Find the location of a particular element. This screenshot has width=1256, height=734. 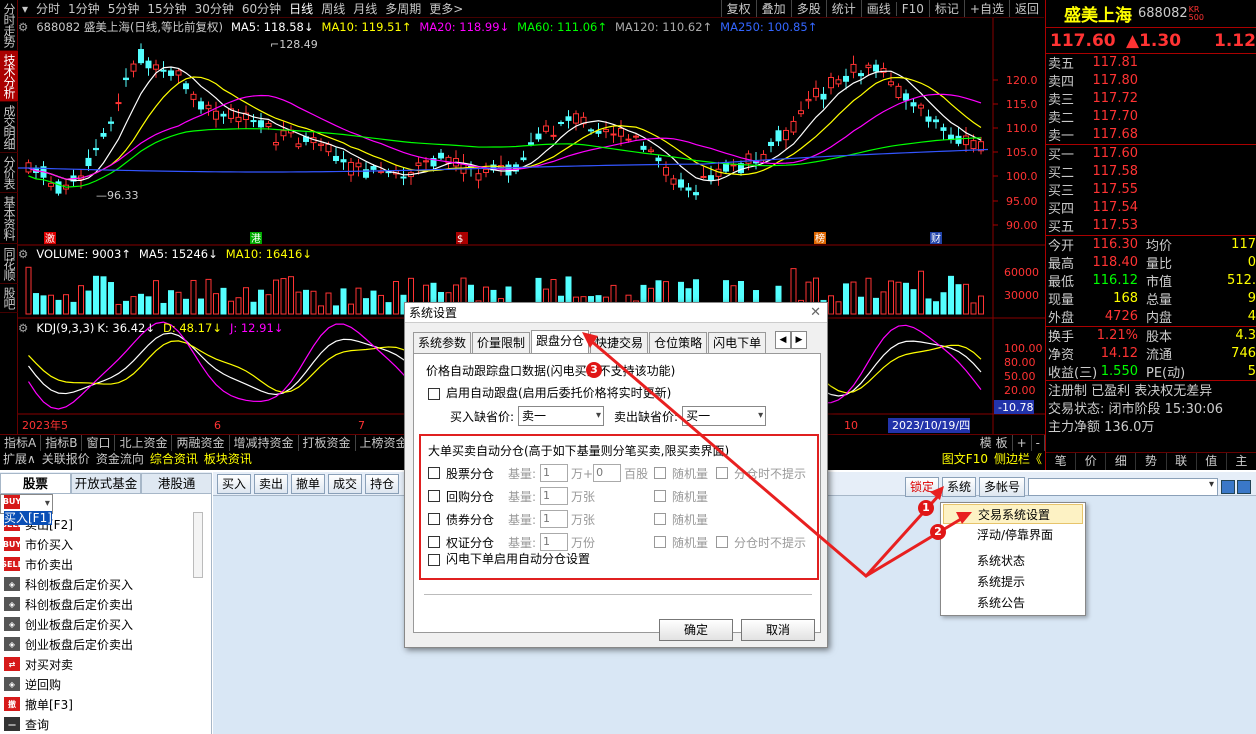

template-tool-1: + is located at coordinates (1022, 443).